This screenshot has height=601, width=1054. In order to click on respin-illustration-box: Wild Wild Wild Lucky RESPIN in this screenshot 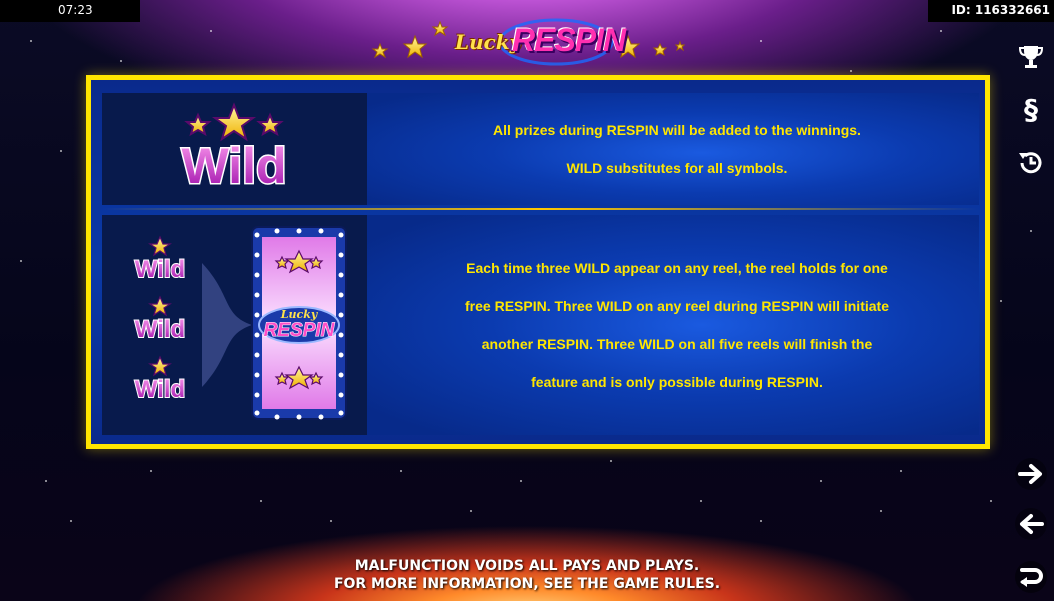, I will do `click(234, 325)`.